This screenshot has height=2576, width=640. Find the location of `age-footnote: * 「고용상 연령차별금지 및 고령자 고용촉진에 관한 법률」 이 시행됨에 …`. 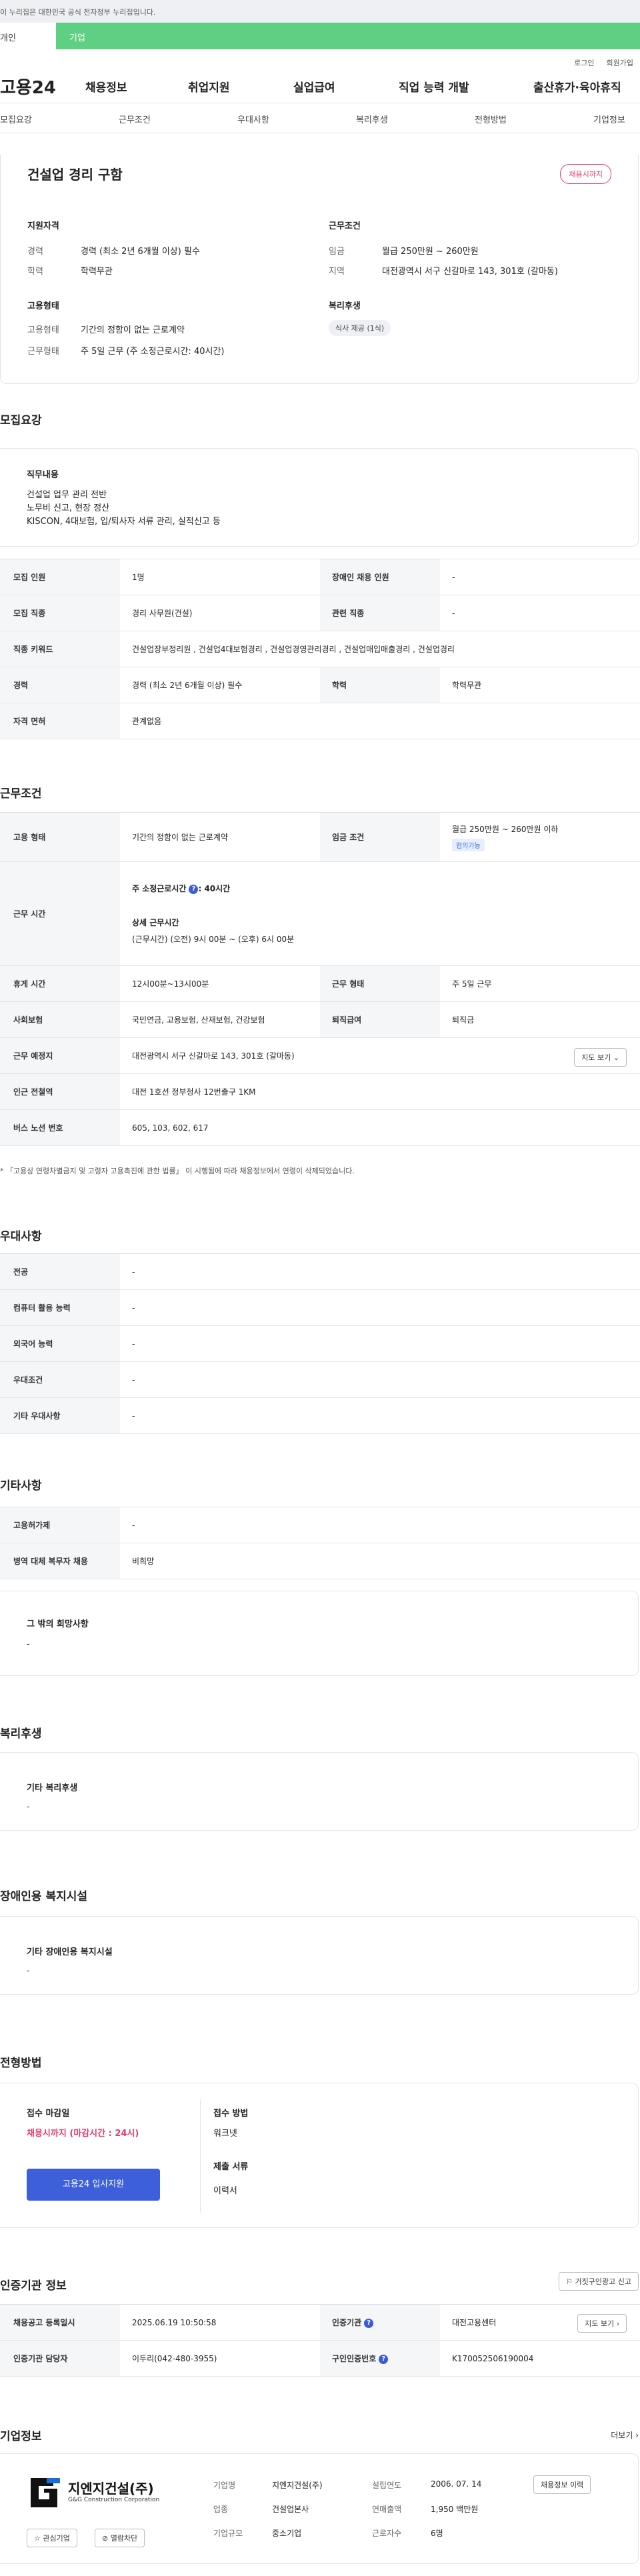

age-footnote: * 「고용상 연령차별금지 및 고령자 고용촉진에 관한 법률」 이 시행됨에 … is located at coordinates (177, 1171).